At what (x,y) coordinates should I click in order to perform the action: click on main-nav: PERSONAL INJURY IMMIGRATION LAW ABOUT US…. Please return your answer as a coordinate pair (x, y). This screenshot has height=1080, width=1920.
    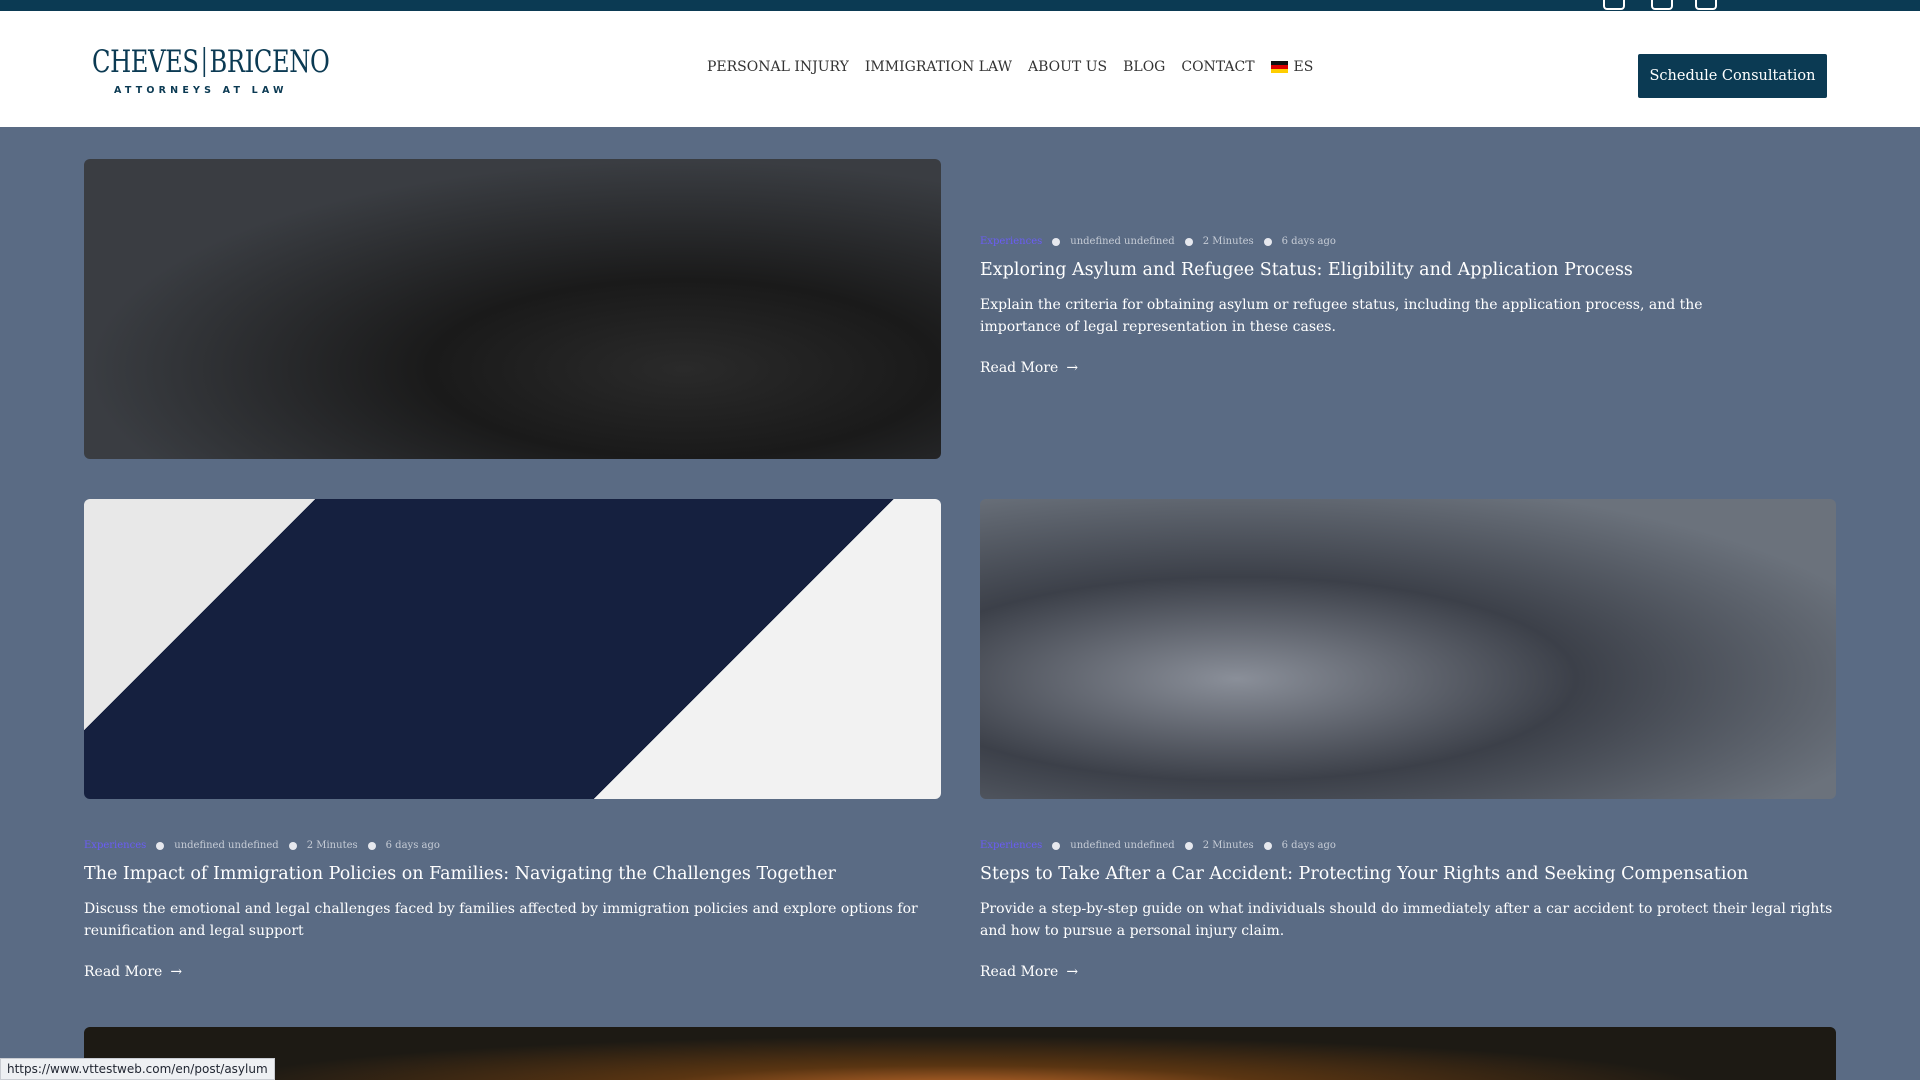
    Looking at the image, I should click on (1018, 67).